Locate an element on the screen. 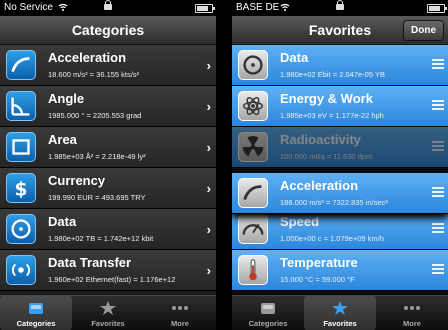  row-conversion: 1.960e+02 Ethernet(fast) = 1.176e+12 is located at coordinates (112, 279).